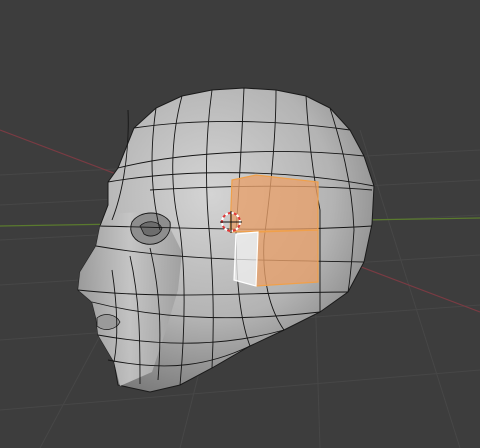 The height and width of the screenshot is (448, 480). What do you see at coordinates (274, 203) in the screenshot?
I see `selected-face-upper` at bounding box center [274, 203].